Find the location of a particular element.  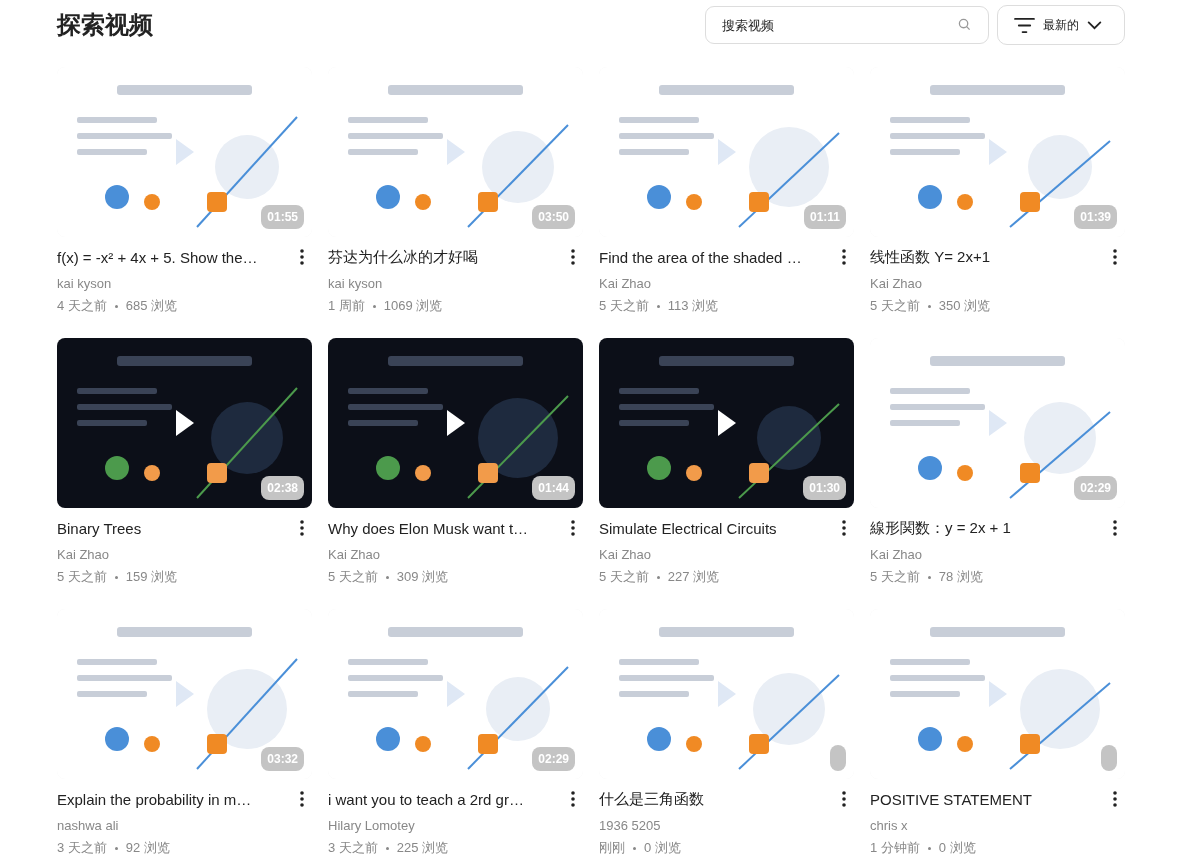

page-title: 探索视频 is located at coordinates (105, 25).